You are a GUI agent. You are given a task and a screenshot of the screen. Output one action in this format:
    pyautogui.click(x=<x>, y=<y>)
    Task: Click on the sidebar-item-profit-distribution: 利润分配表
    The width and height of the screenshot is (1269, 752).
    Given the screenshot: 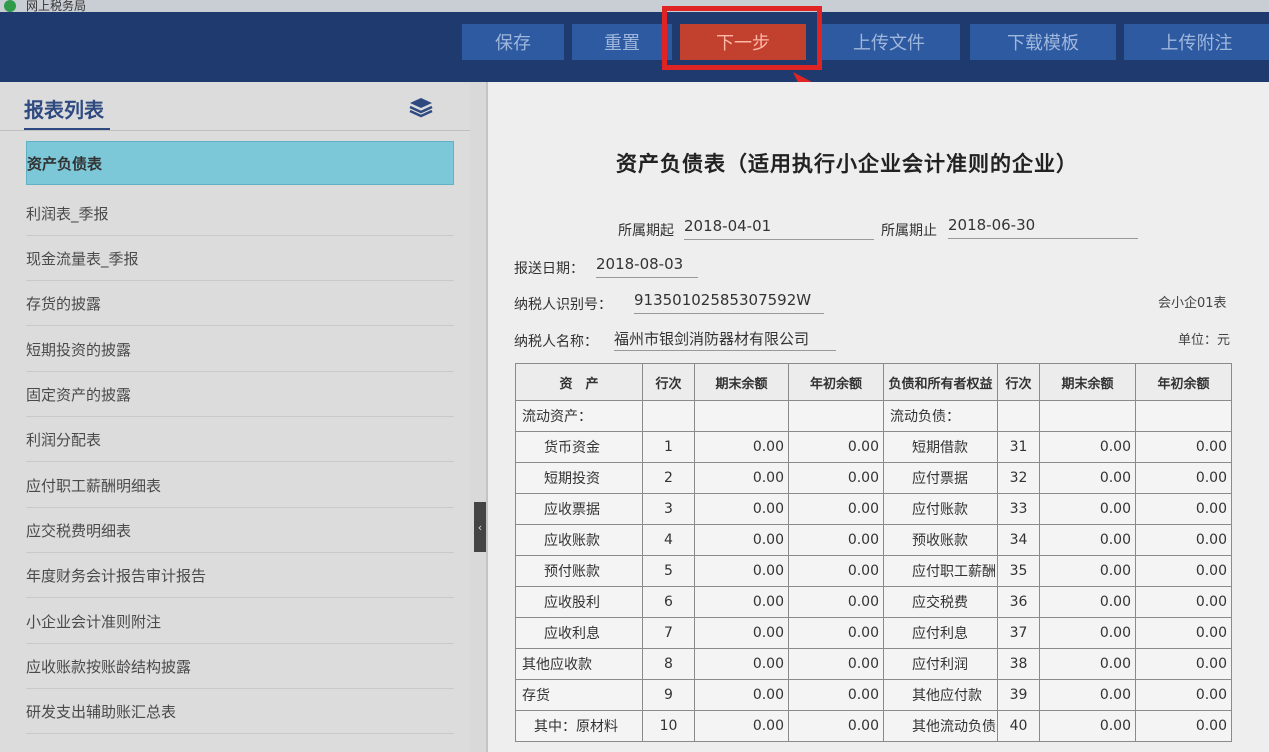 What is the action you would take?
    pyautogui.click(x=240, y=440)
    